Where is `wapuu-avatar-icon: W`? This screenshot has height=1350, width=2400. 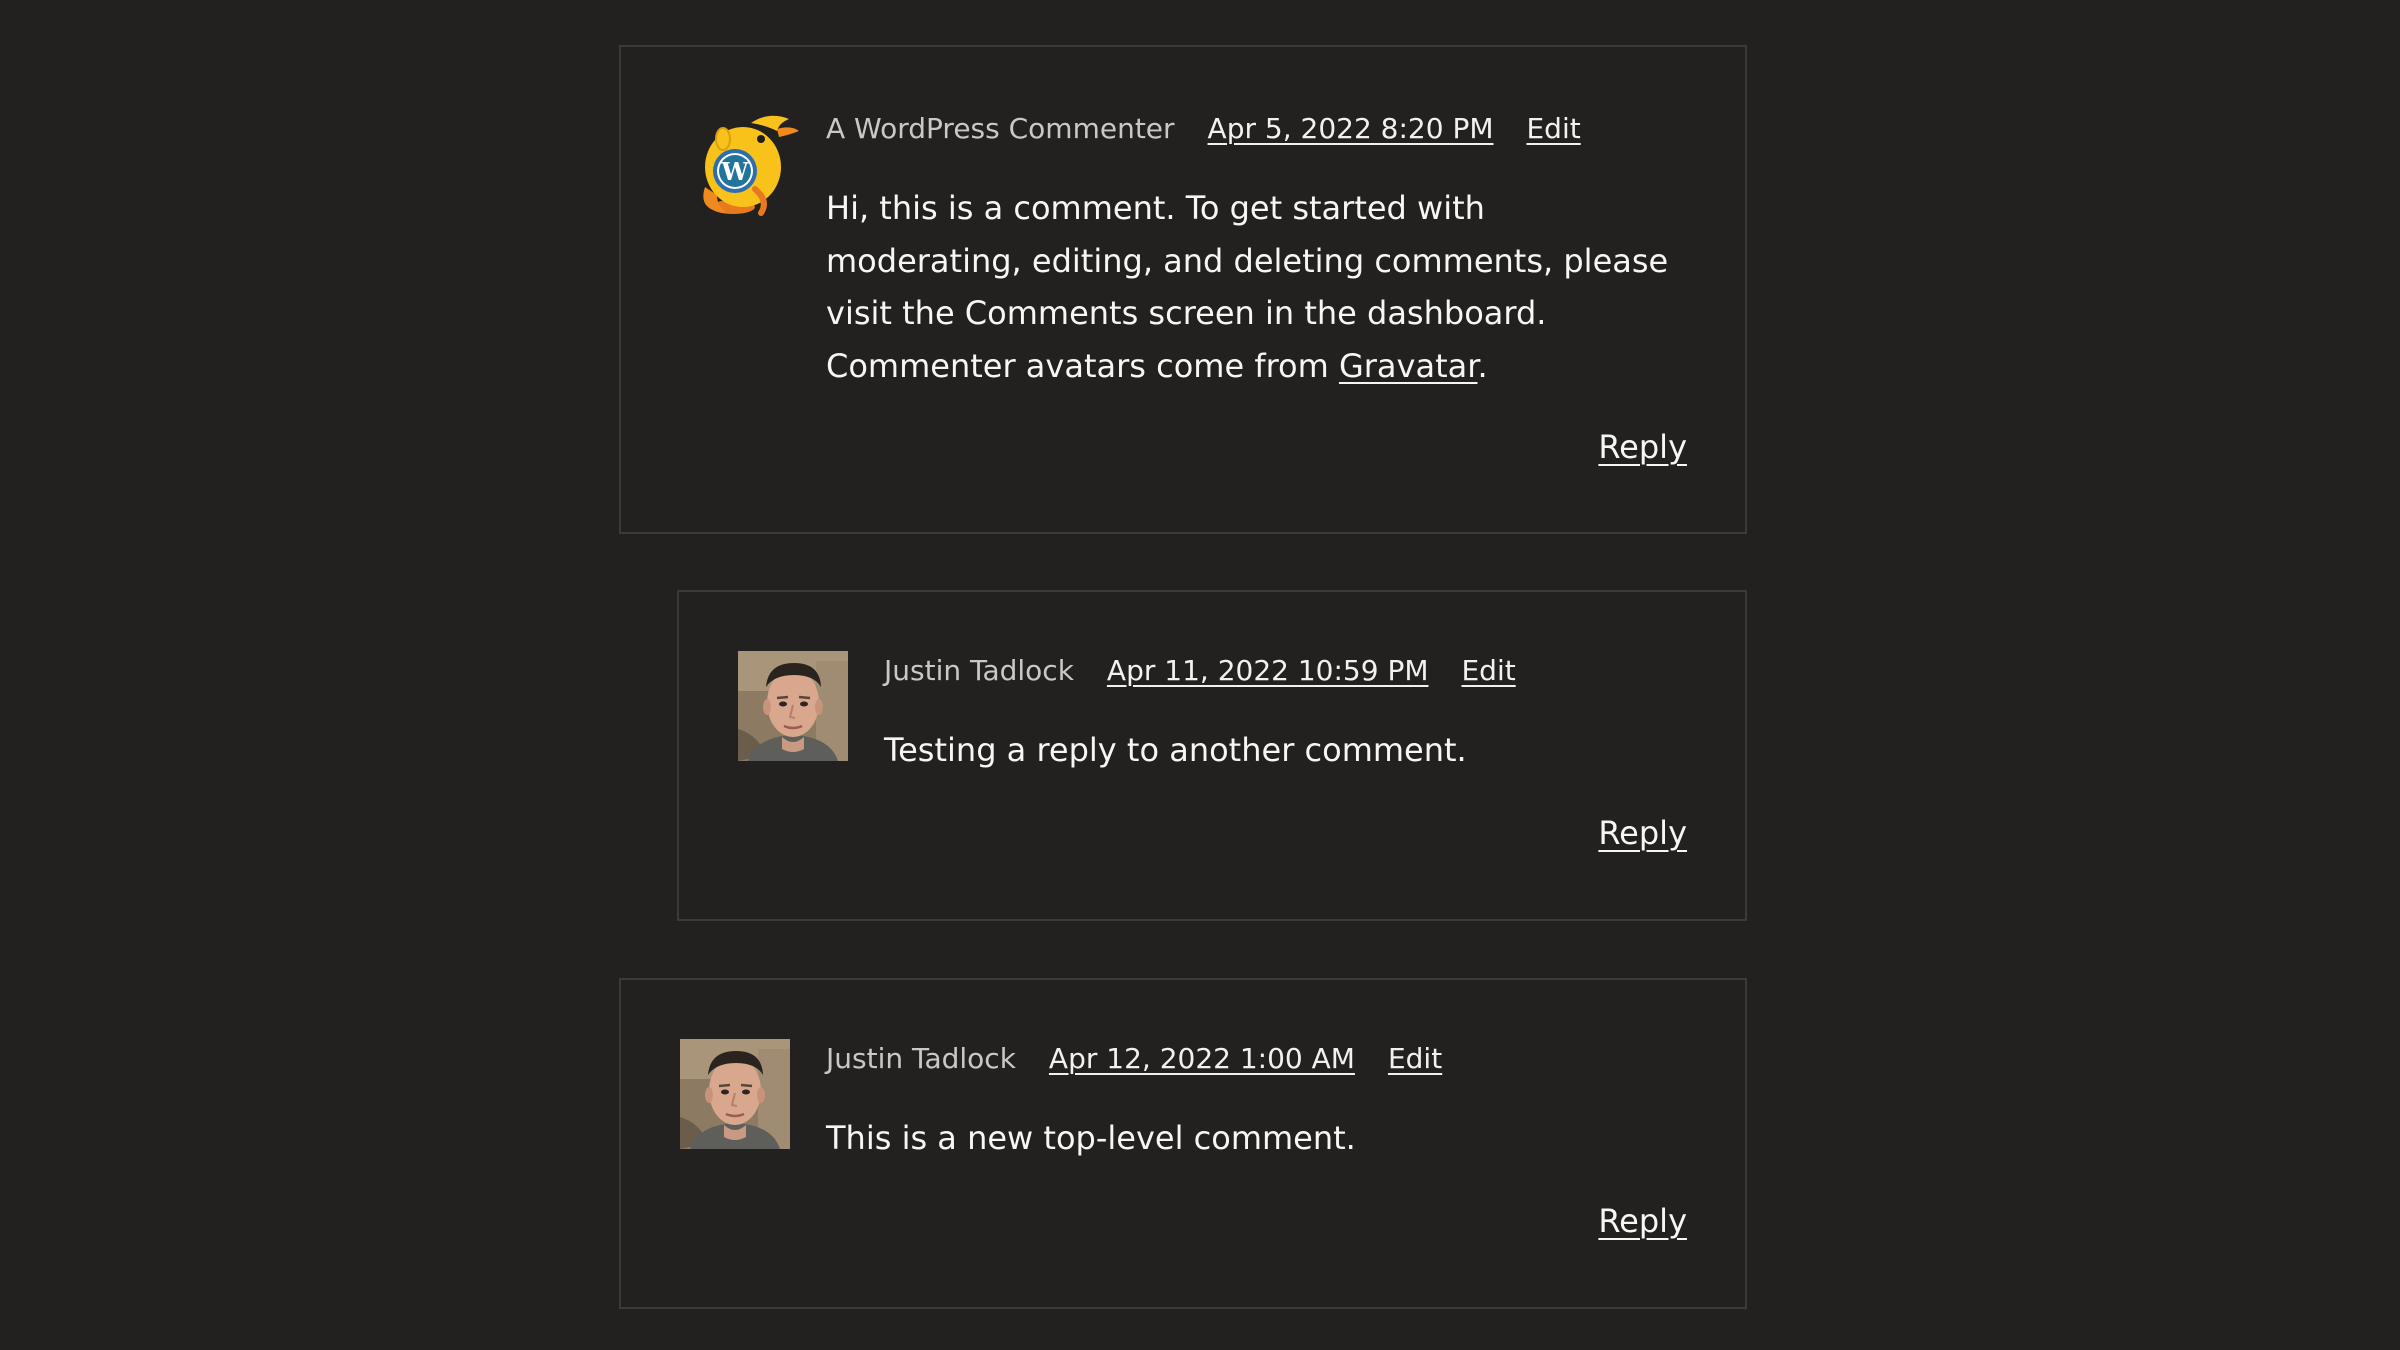
wapuu-avatar-icon: W is located at coordinates (746, 164).